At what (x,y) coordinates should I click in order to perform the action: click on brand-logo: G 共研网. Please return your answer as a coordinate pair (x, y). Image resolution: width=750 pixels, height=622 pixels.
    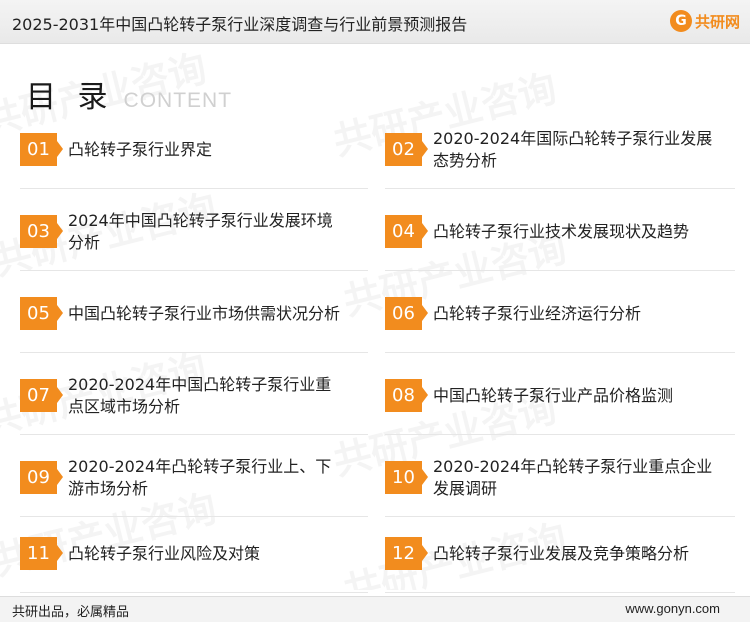
    Looking at the image, I should click on (704, 21).